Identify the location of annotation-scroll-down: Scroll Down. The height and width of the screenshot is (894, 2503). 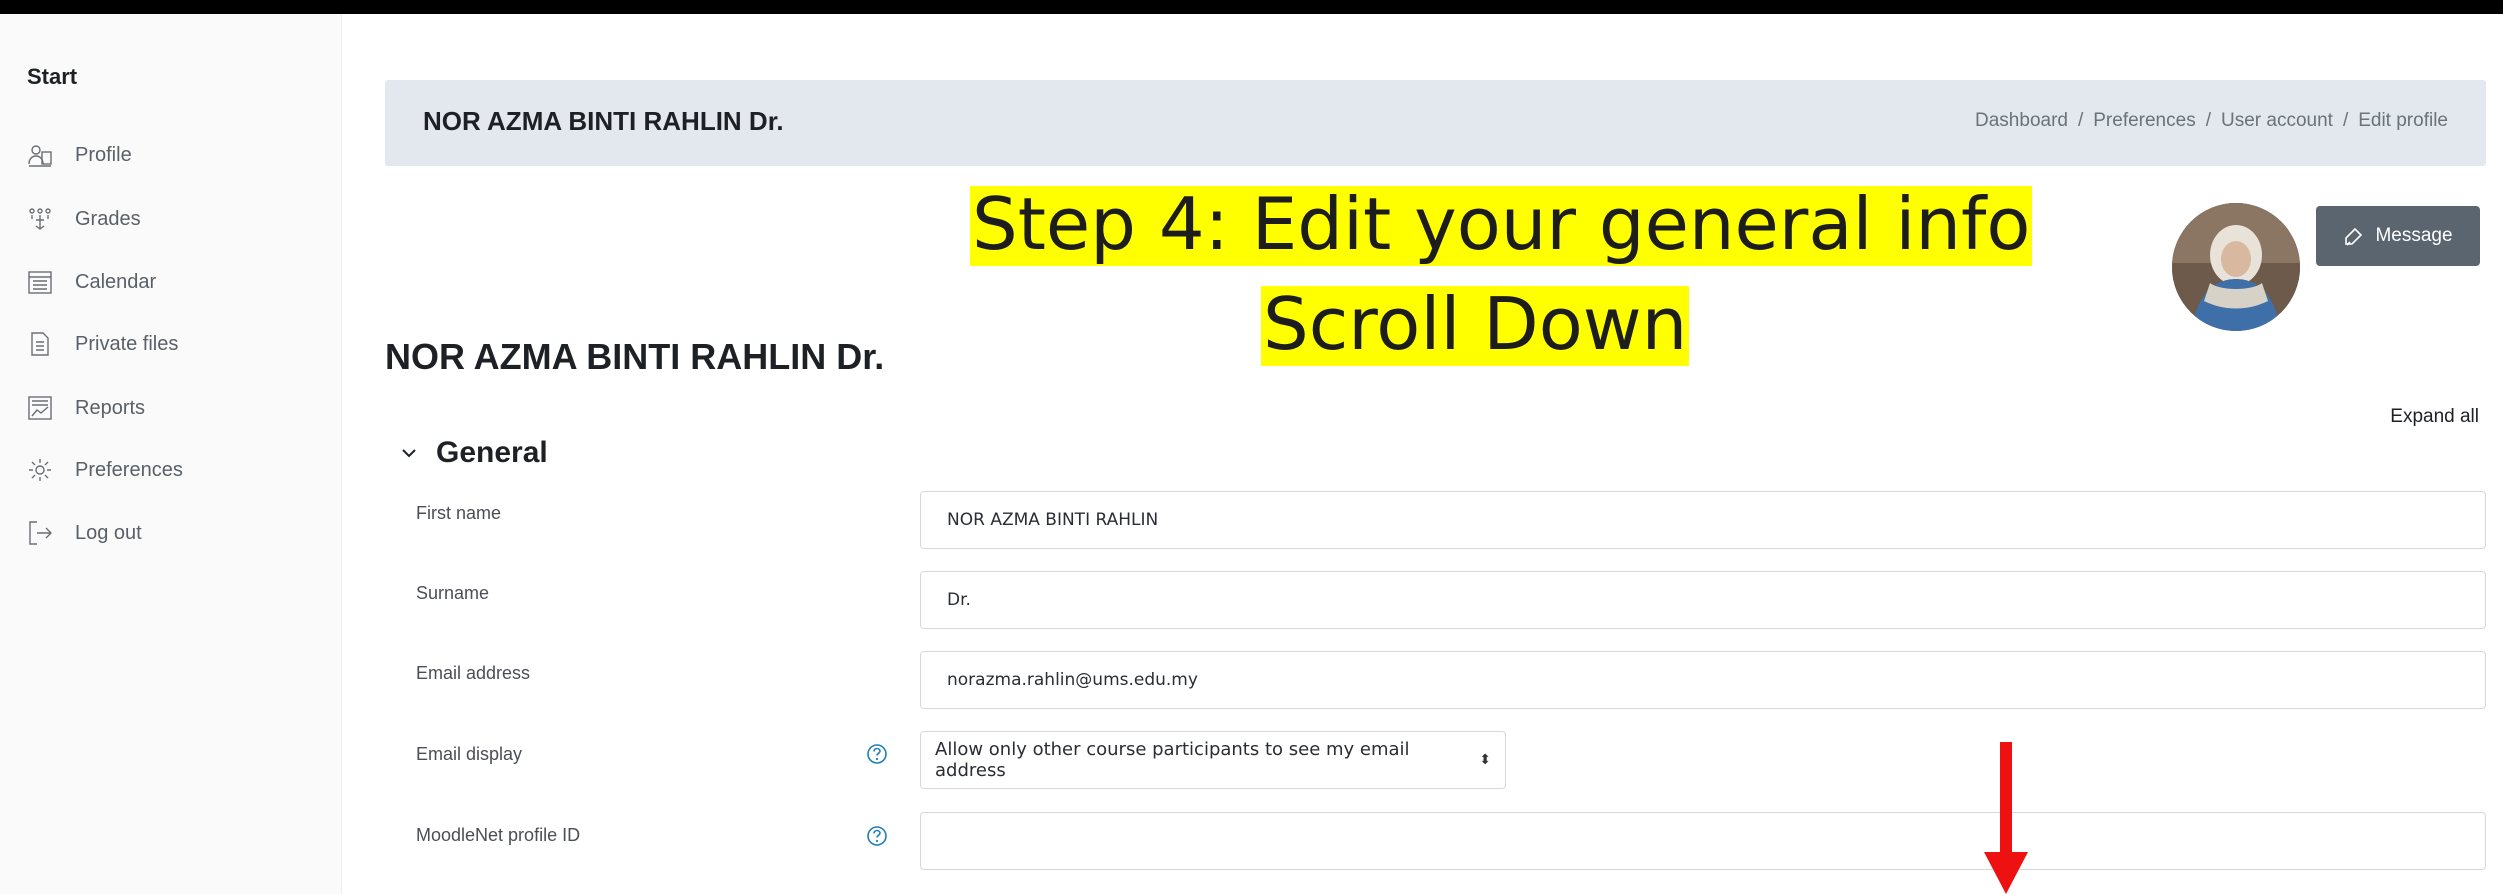
(1475, 324).